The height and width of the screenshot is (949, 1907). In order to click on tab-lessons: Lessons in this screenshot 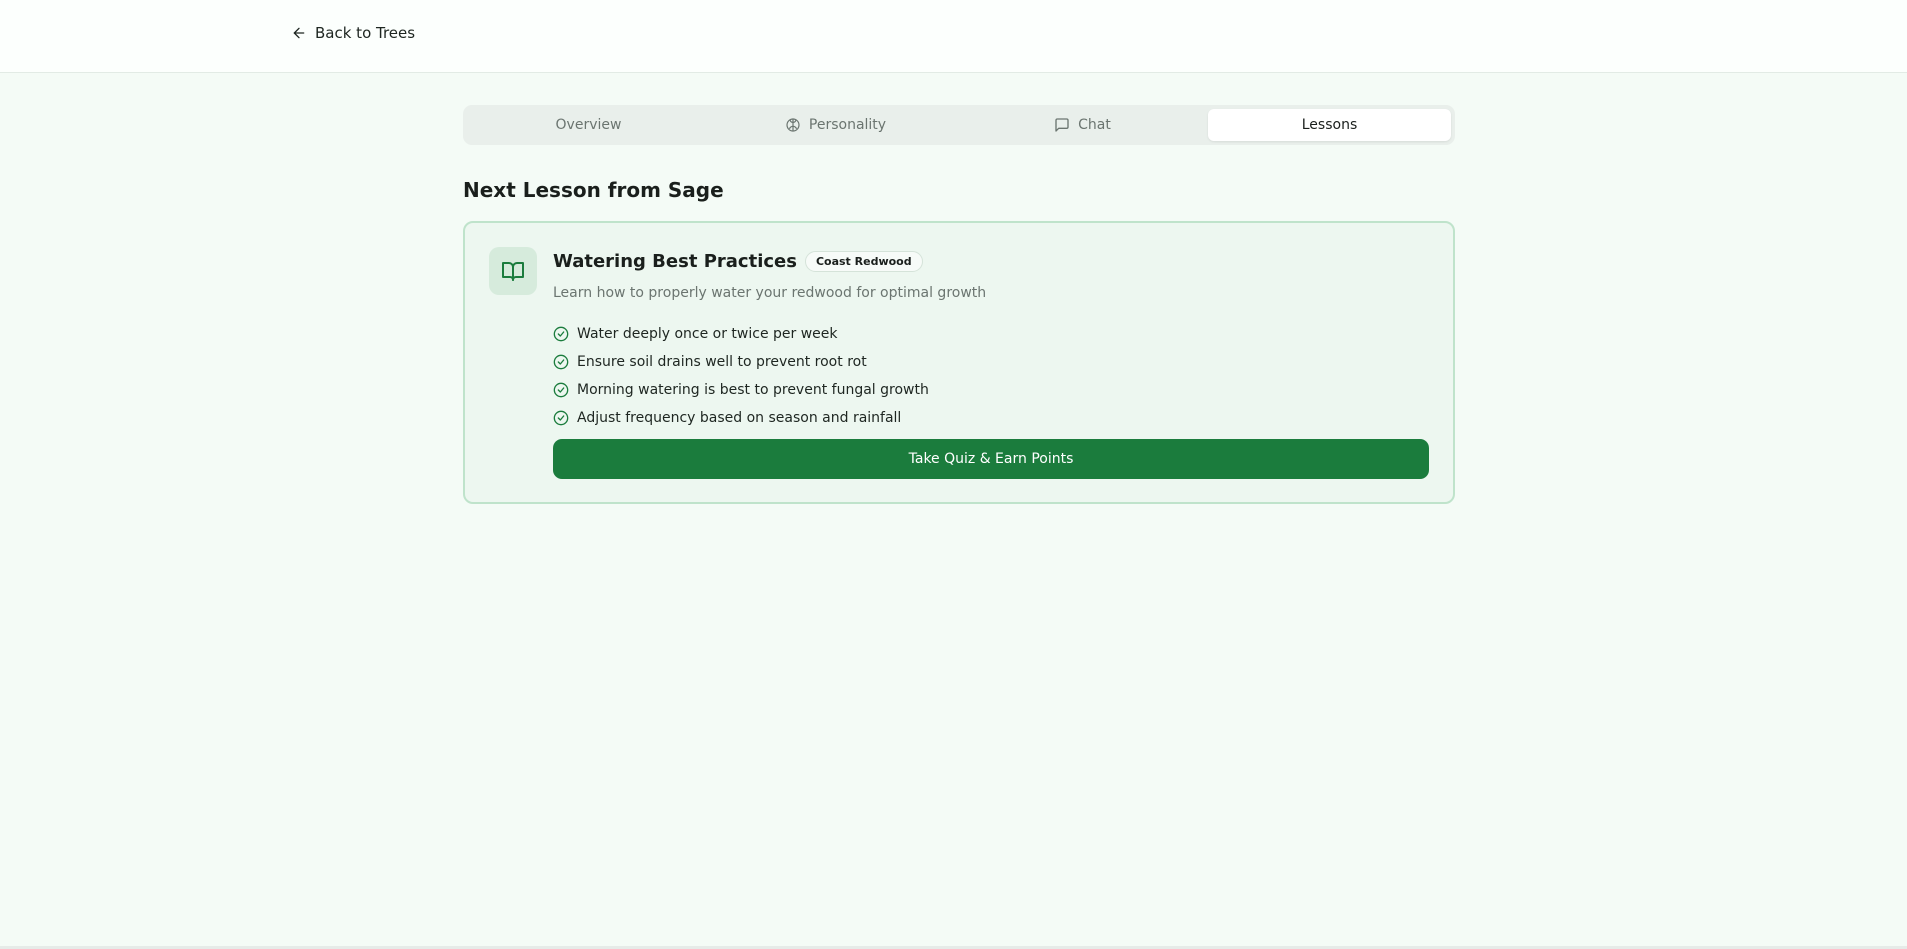, I will do `click(1329, 125)`.